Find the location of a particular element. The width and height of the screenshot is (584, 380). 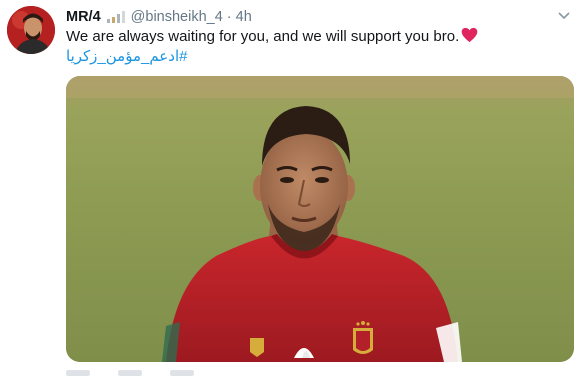

reply-icon is located at coordinates (78, 373).